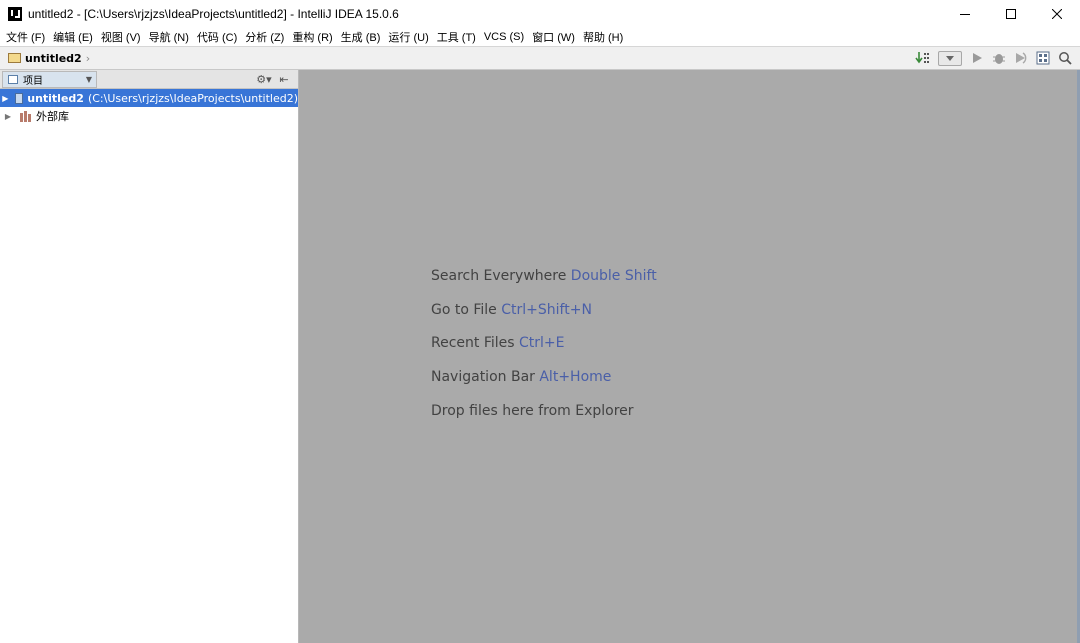 The width and height of the screenshot is (1080, 643). I want to click on chevron-down-icon, so click(950, 58).